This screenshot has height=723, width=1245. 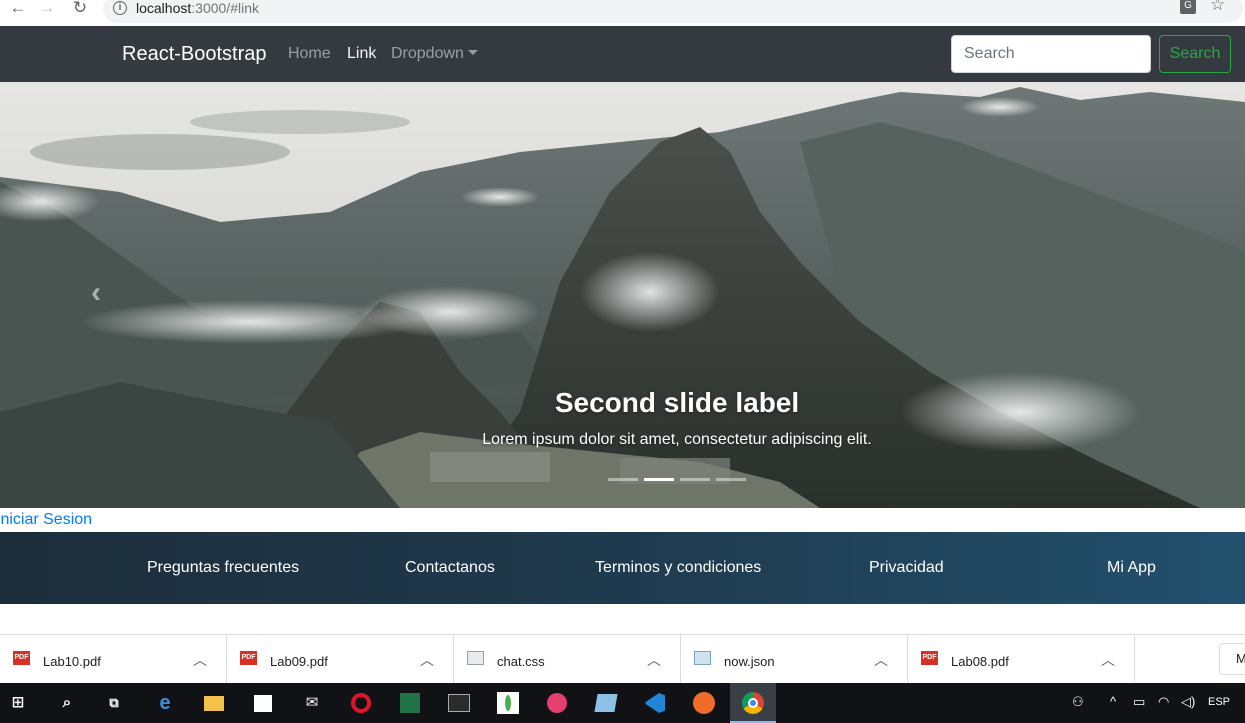 What do you see at coordinates (655, 703) in the screenshot?
I see `vscode-icon` at bounding box center [655, 703].